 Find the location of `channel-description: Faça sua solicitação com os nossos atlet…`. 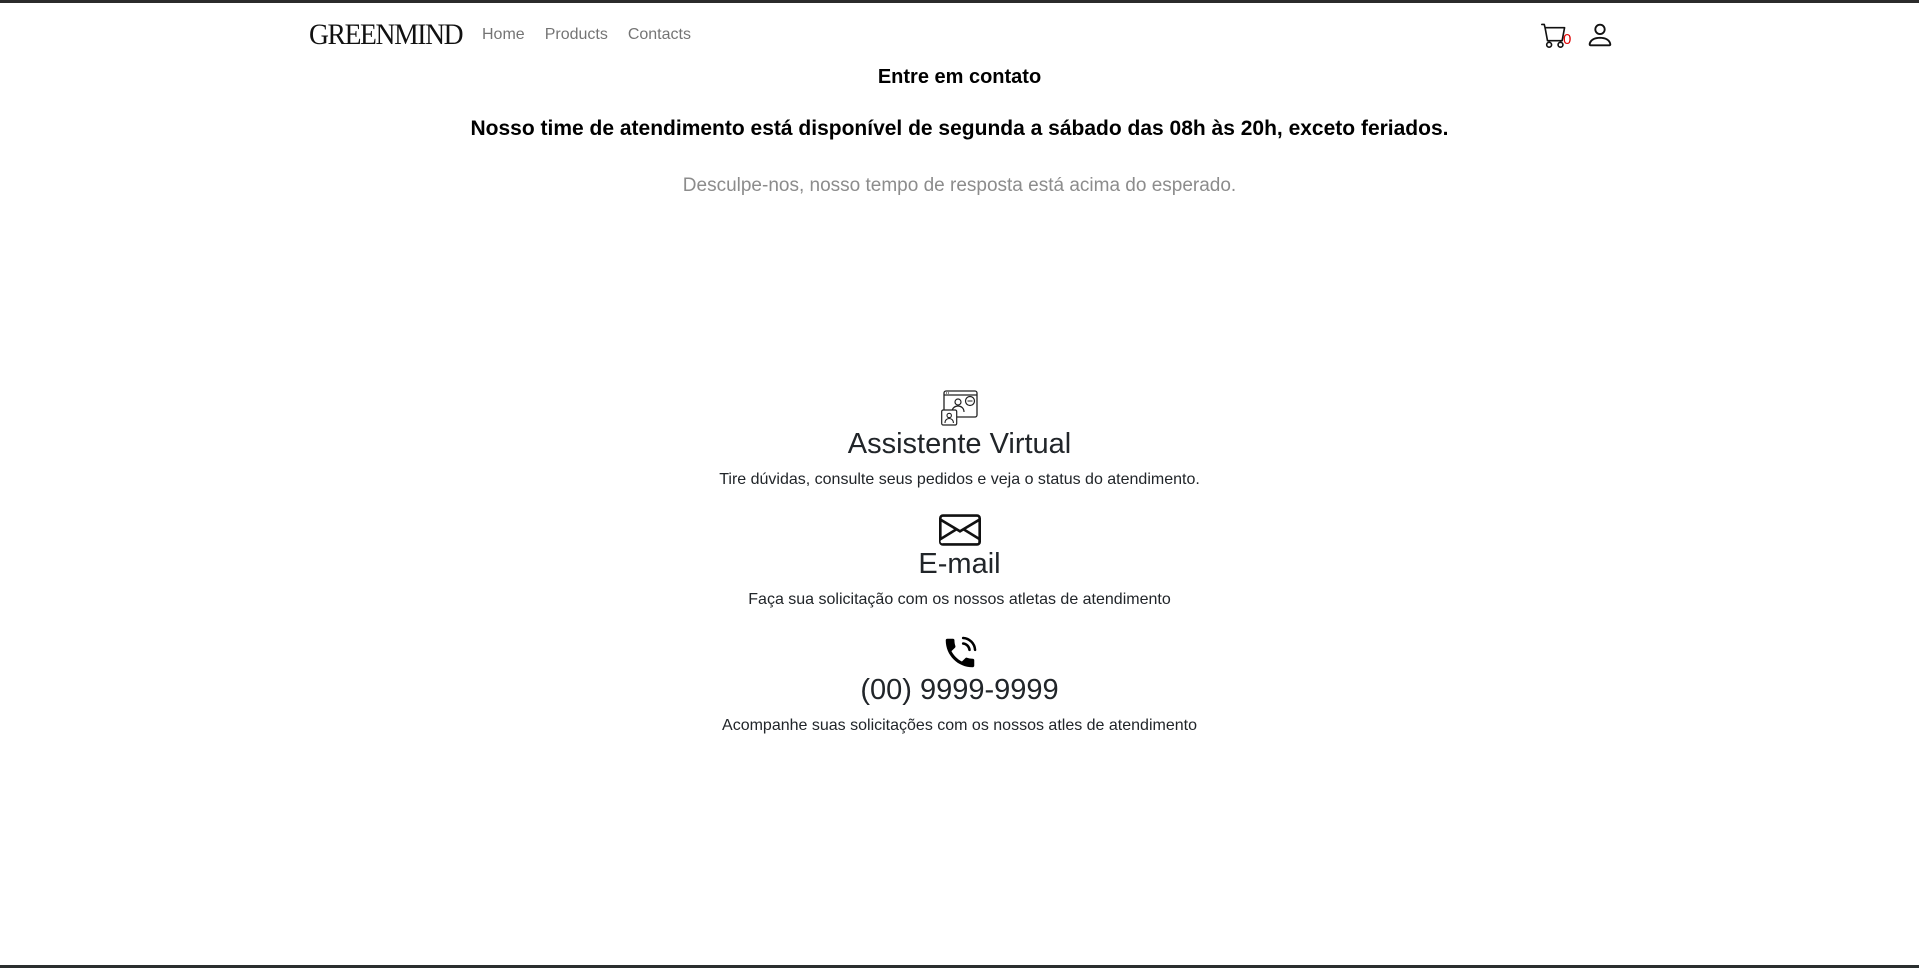

channel-description: Faça sua solicitação com os nossos atlet… is located at coordinates (959, 599).